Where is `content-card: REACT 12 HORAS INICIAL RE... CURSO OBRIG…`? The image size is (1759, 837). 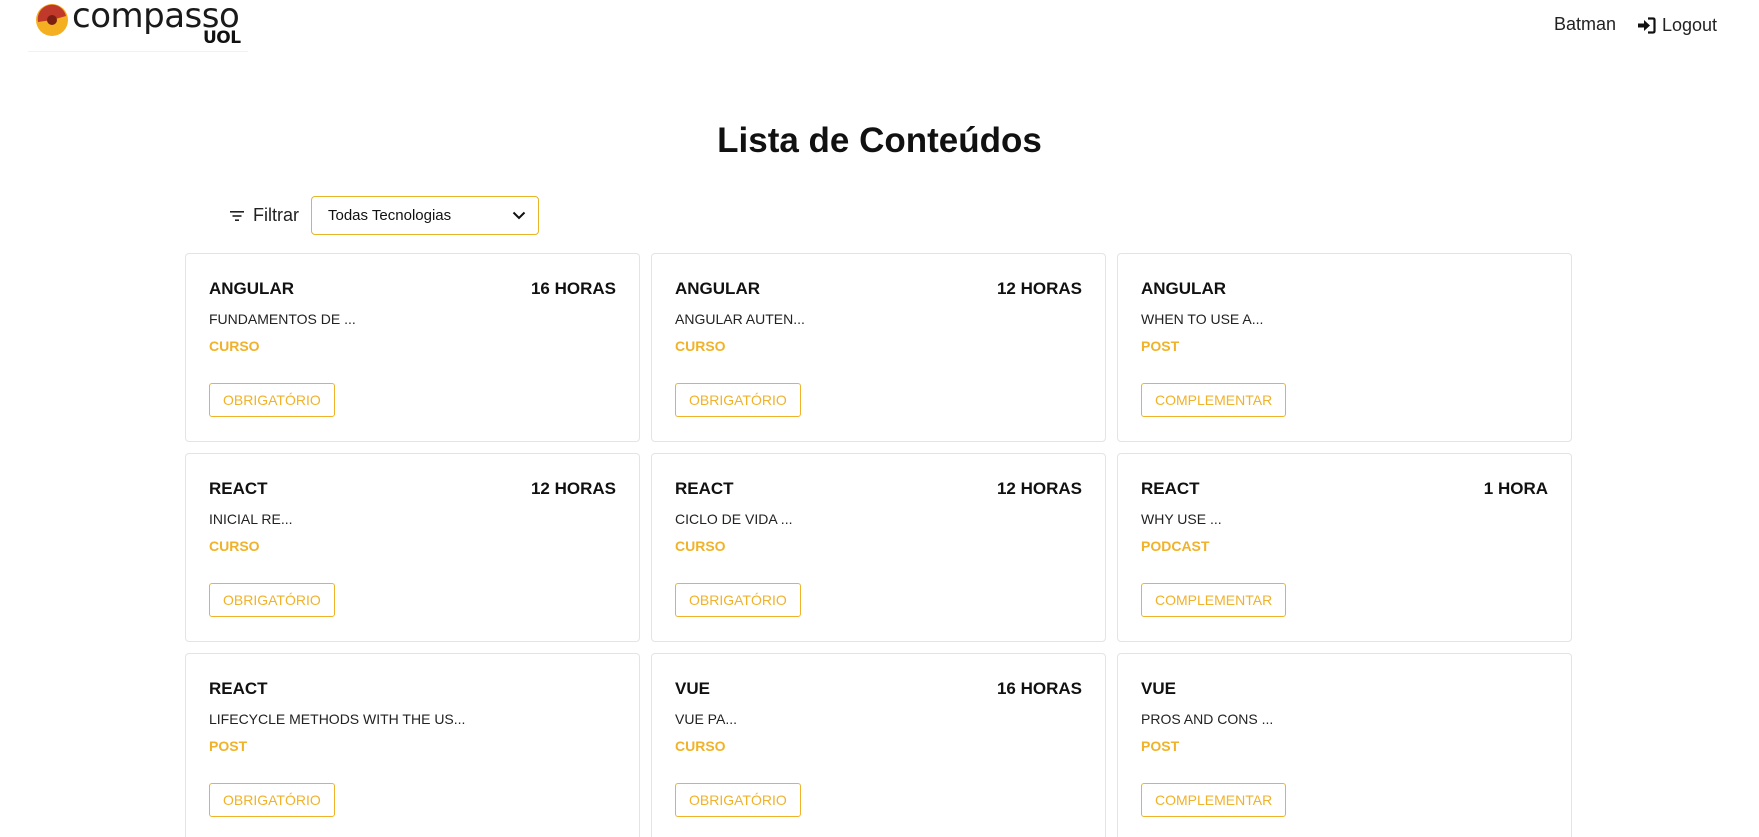
content-card: REACT 12 HORAS INICIAL RE... CURSO OBRIG… is located at coordinates (412, 547).